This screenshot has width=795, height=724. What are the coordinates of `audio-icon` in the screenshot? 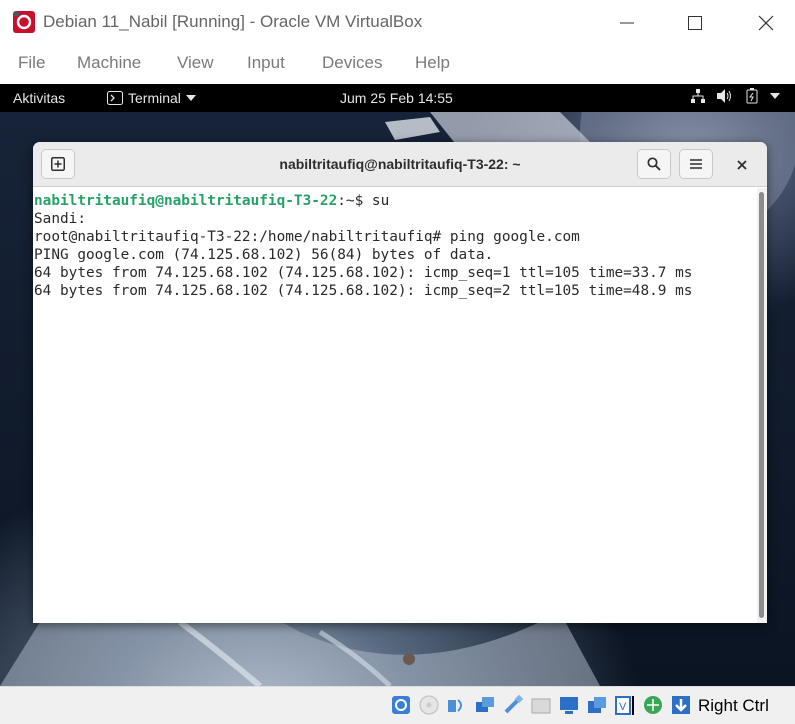 It's located at (457, 705).